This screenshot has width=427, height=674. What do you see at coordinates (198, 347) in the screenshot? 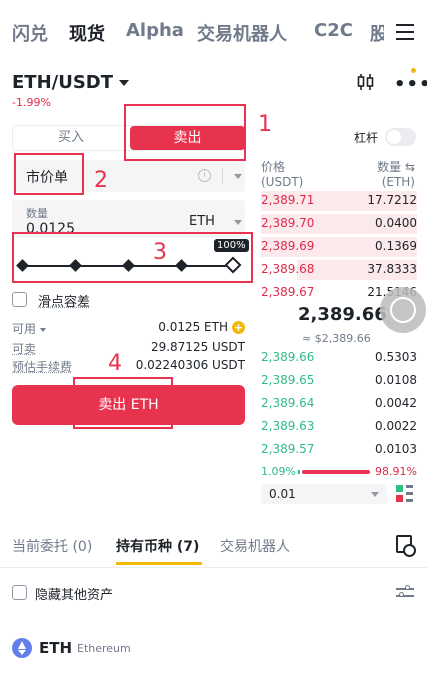
I see `sellable-value: 29.87125 USDT` at bounding box center [198, 347].